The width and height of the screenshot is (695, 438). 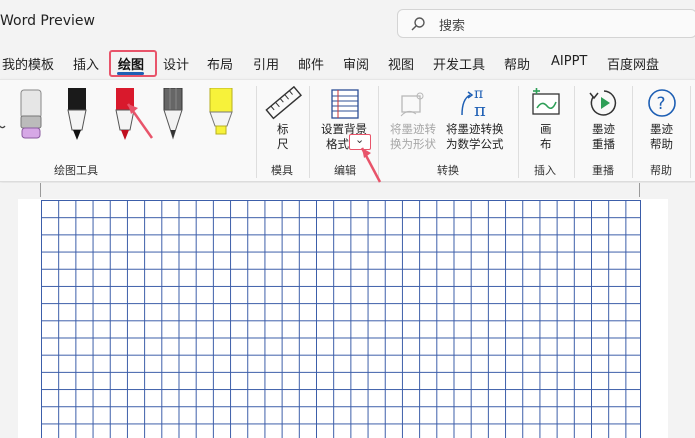 What do you see at coordinates (282, 170) in the screenshot?
I see `group-label-stencils: 模具` at bounding box center [282, 170].